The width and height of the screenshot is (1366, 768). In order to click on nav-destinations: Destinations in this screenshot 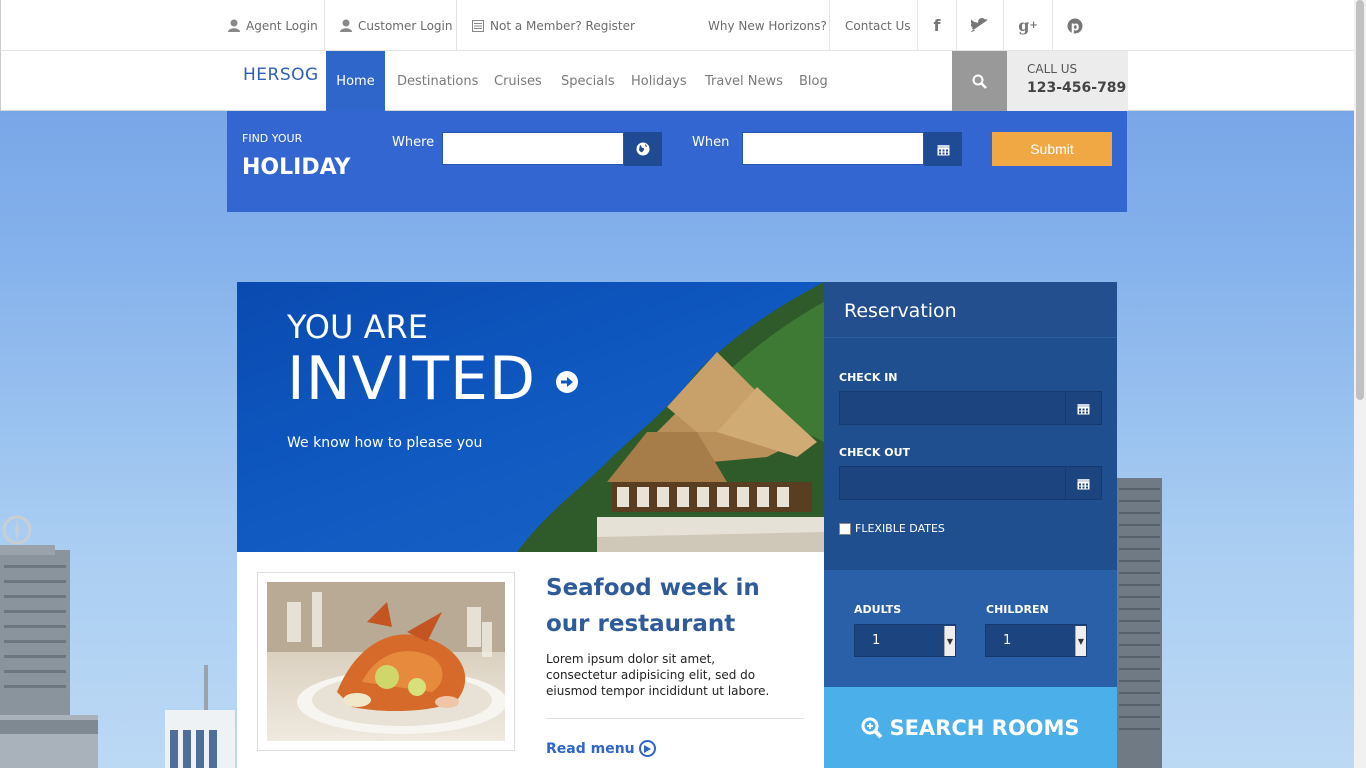, I will do `click(437, 81)`.